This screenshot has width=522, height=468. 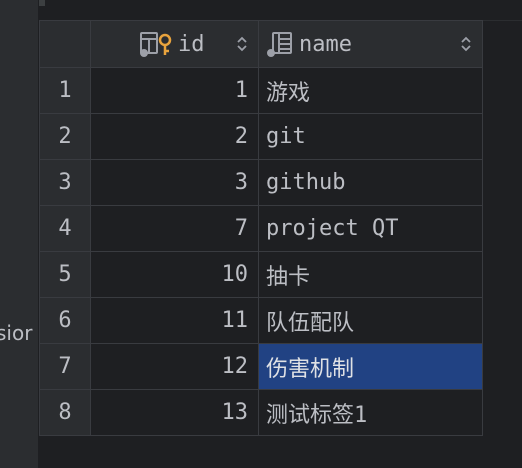 What do you see at coordinates (370, 274) in the screenshot?
I see `cell-name: 抽卡` at bounding box center [370, 274].